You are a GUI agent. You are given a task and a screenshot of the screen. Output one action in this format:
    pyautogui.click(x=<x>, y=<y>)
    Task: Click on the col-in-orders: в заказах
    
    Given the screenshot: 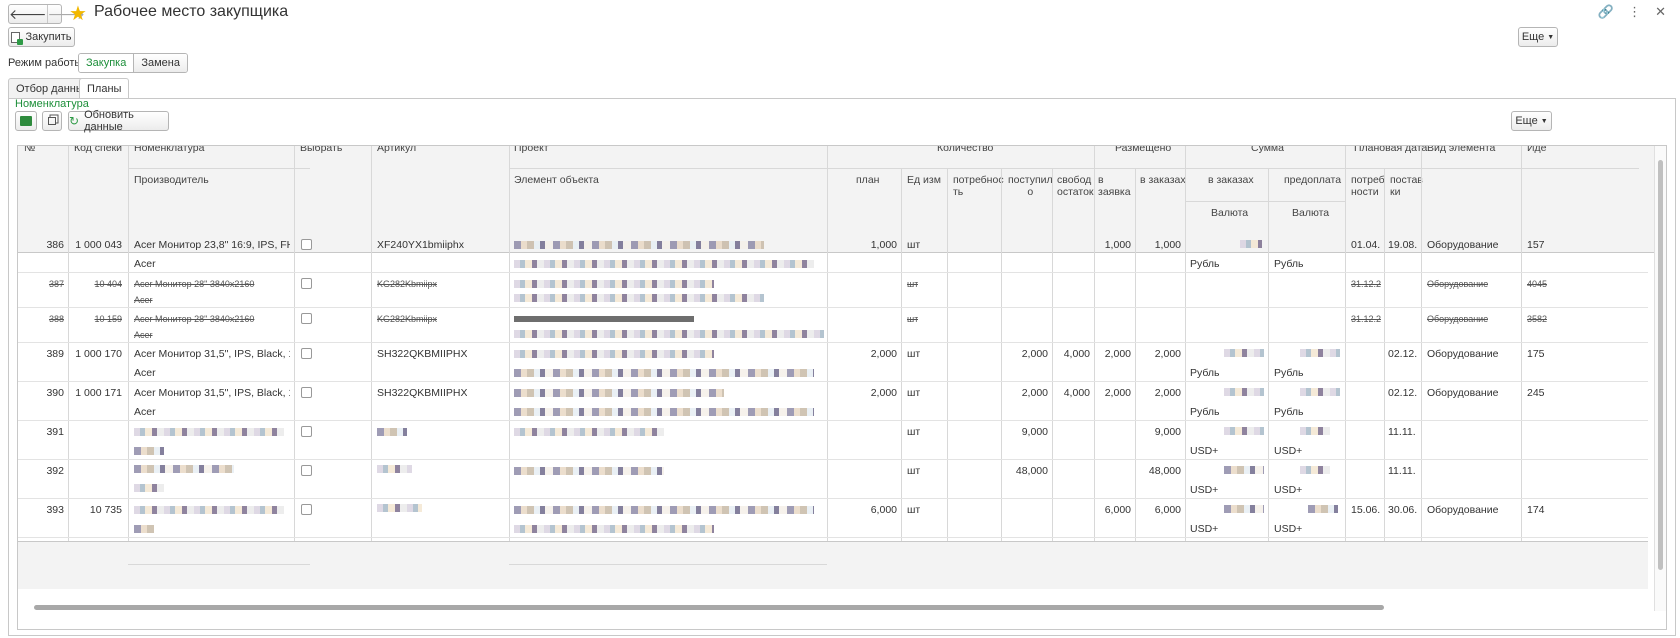 What is the action you would take?
    pyautogui.click(x=1163, y=180)
    